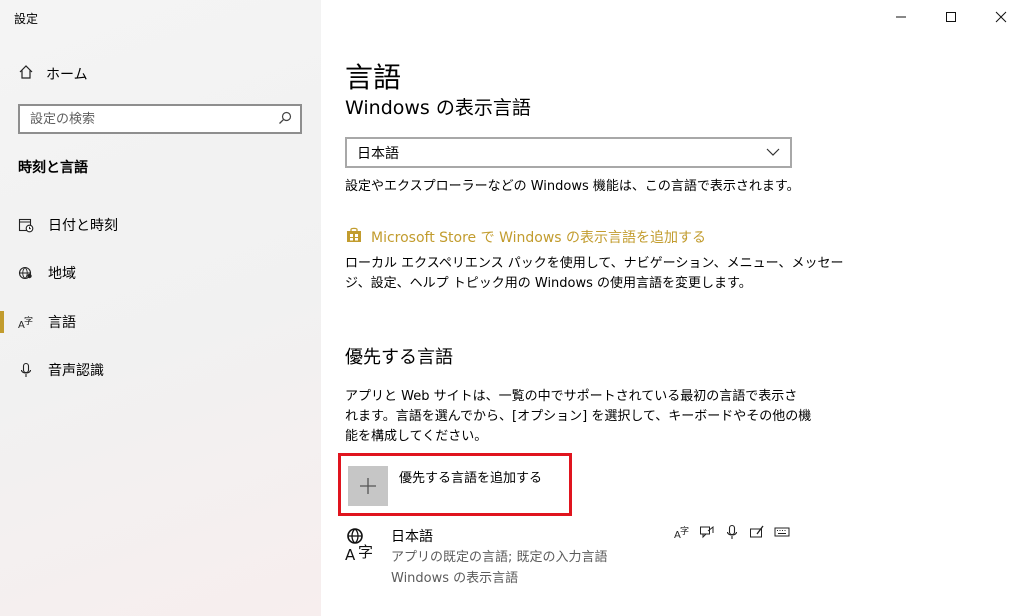 The image size is (1026, 616). What do you see at coordinates (83, 226) in the screenshot?
I see `sidebar-item-label: 日付と時刻` at bounding box center [83, 226].